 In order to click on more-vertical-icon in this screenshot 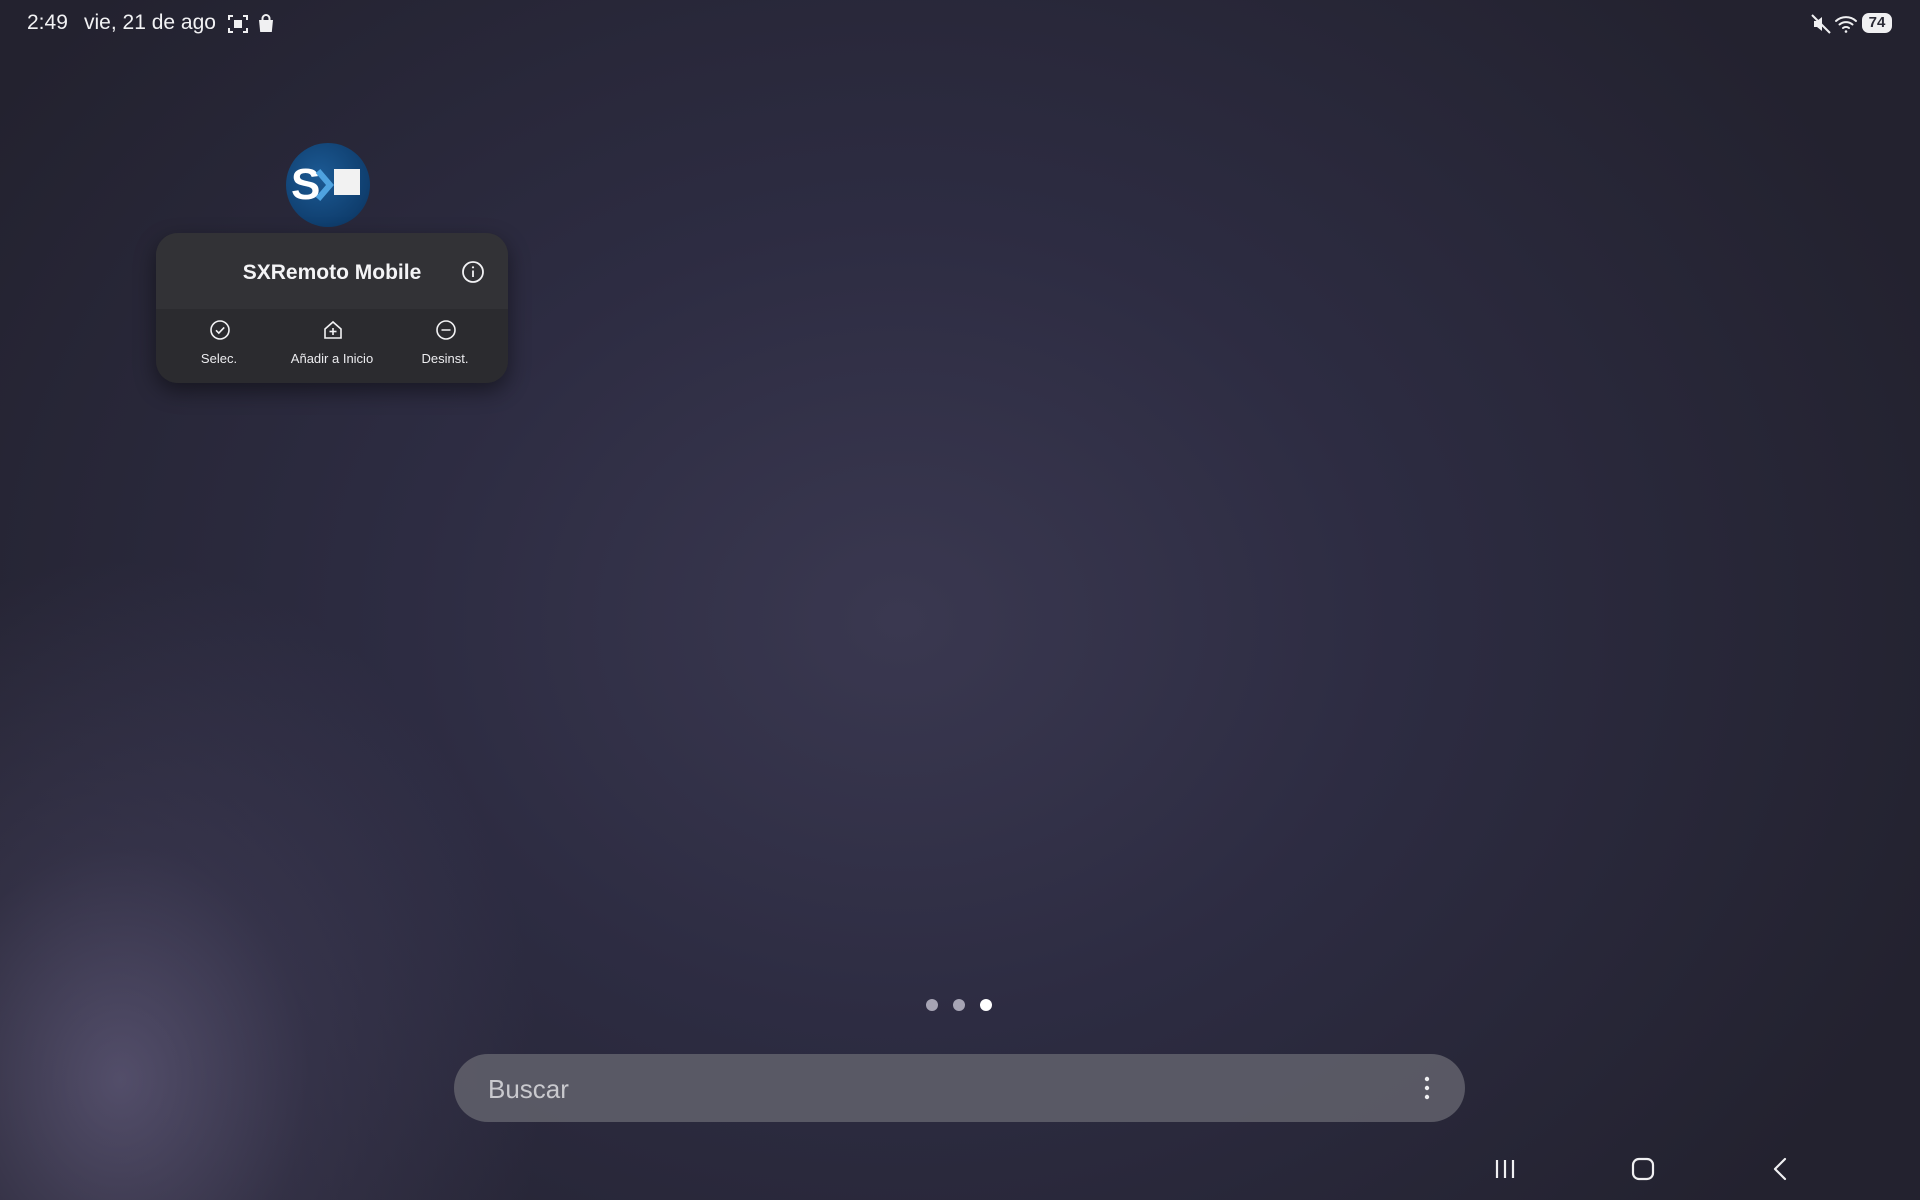, I will do `click(1427, 1088)`.